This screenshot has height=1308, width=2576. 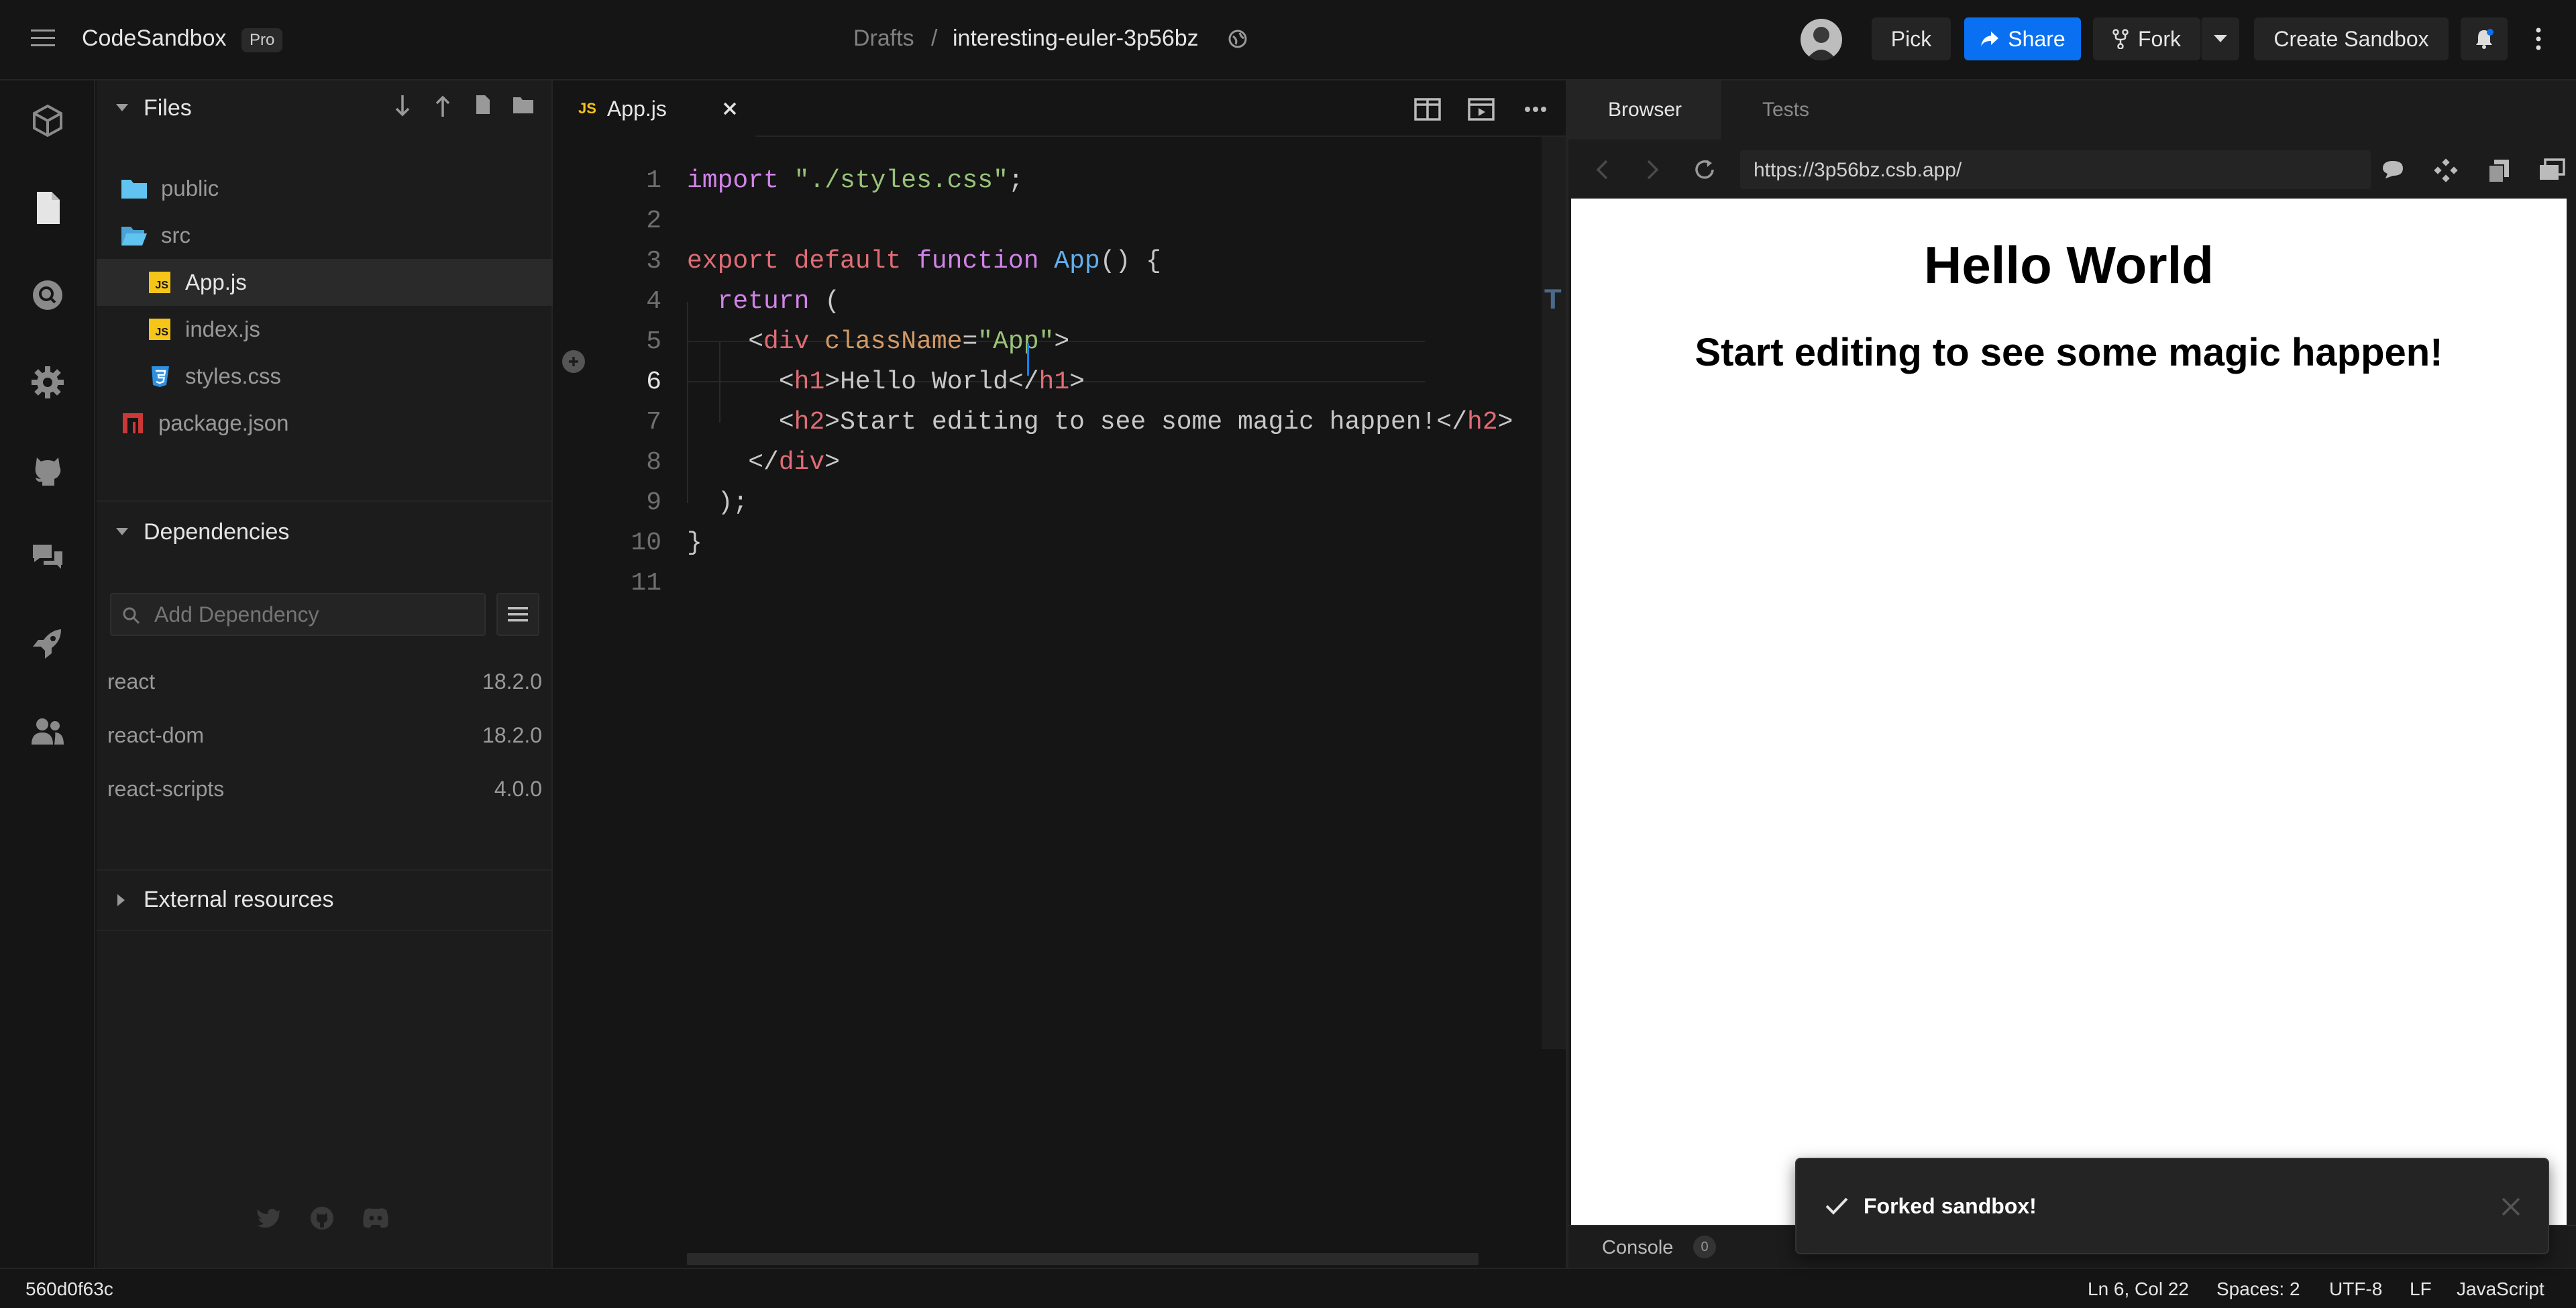 What do you see at coordinates (325, 235) in the screenshot?
I see `tree-folder-src: src` at bounding box center [325, 235].